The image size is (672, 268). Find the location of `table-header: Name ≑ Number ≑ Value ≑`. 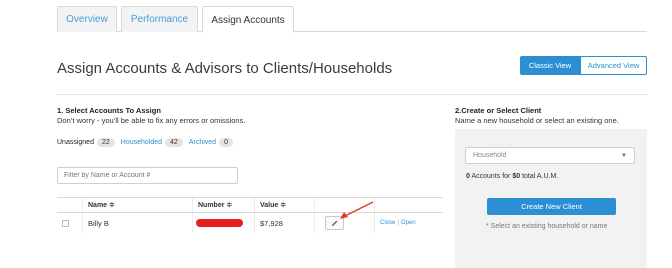

table-header: Name ≑ Number ≑ Value ≑ is located at coordinates (250, 205).